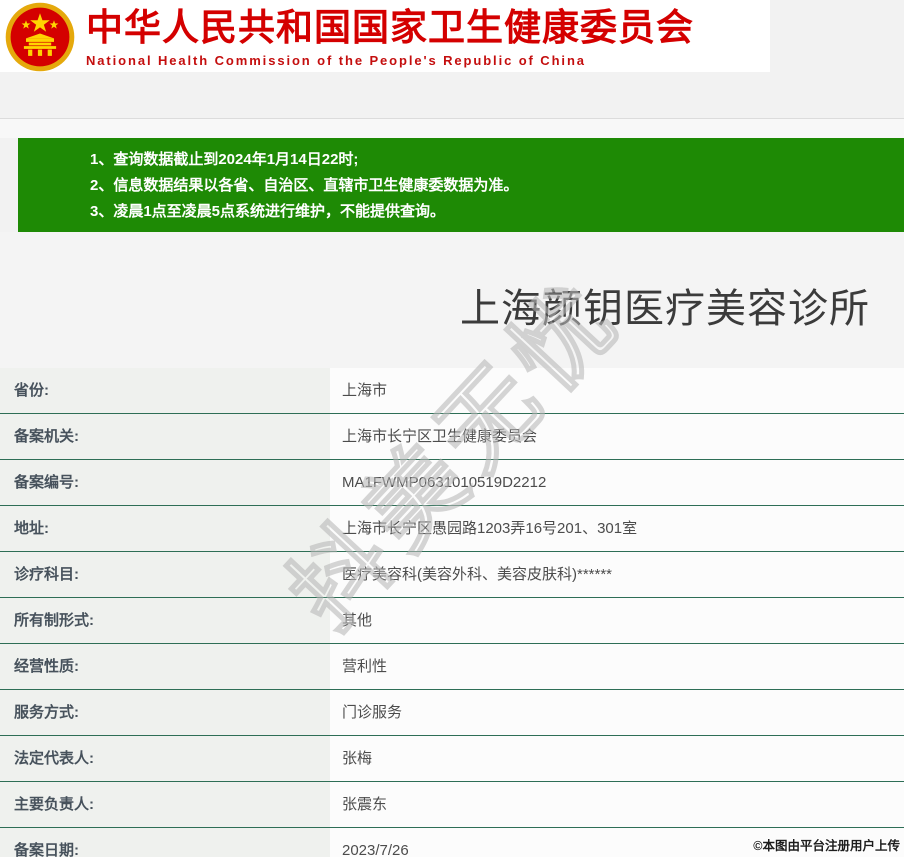  What do you see at coordinates (617, 620) in the screenshot?
I see `row-value: 其他` at bounding box center [617, 620].